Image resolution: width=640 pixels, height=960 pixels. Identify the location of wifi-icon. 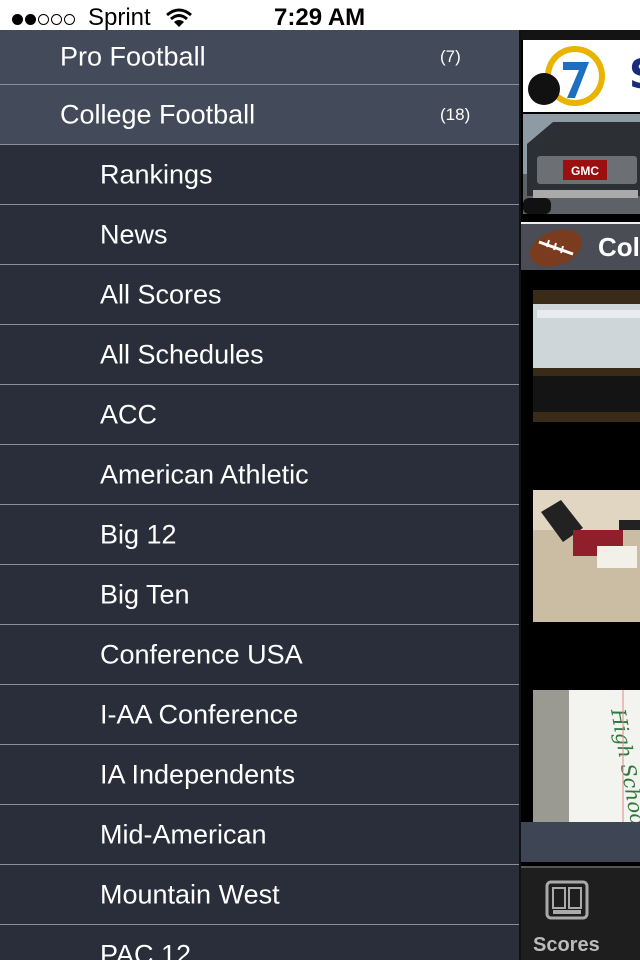
(179, 17).